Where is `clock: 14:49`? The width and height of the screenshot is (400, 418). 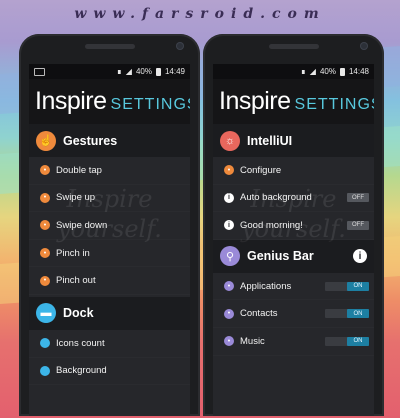 clock: 14:49 is located at coordinates (174, 71).